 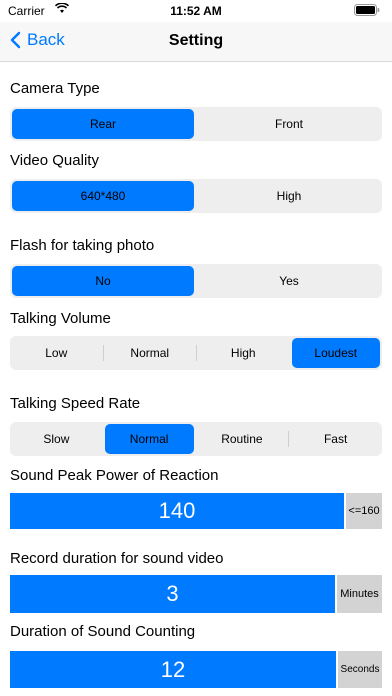 What do you see at coordinates (367, 11) in the screenshot?
I see `battery-icon` at bounding box center [367, 11].